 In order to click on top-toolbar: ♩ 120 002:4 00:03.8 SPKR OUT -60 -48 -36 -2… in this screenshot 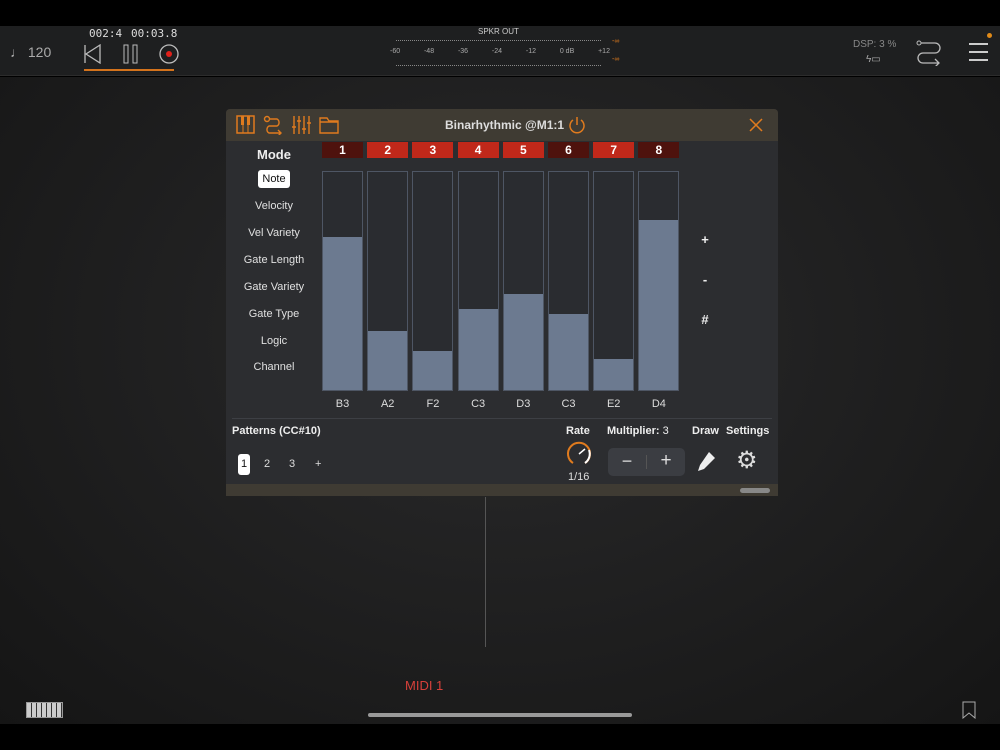, I will do `click(500, 51)`.